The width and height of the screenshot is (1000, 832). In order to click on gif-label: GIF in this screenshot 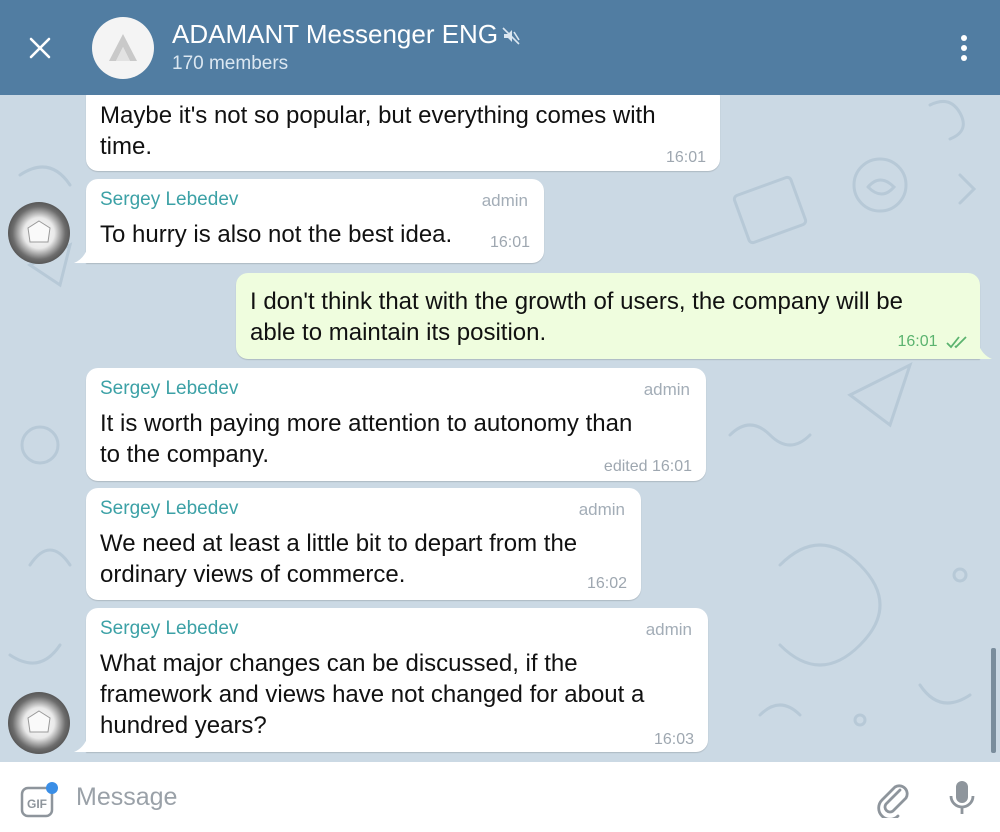, I will do `click(37, 804)`.